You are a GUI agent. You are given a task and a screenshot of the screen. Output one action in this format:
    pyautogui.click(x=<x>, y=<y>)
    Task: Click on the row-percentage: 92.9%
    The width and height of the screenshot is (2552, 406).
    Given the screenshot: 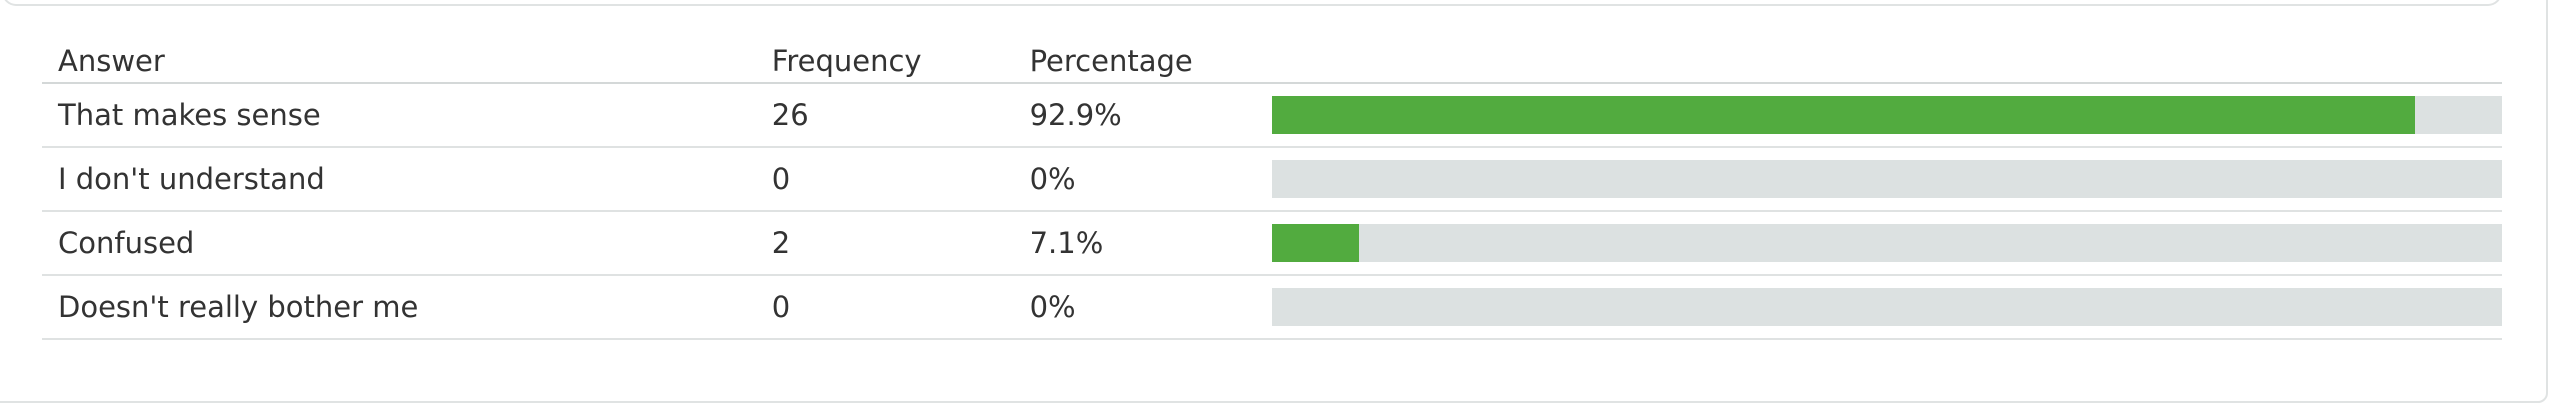 What is the action you would take?
    pyautogui.click(x=1142, y=115)
    